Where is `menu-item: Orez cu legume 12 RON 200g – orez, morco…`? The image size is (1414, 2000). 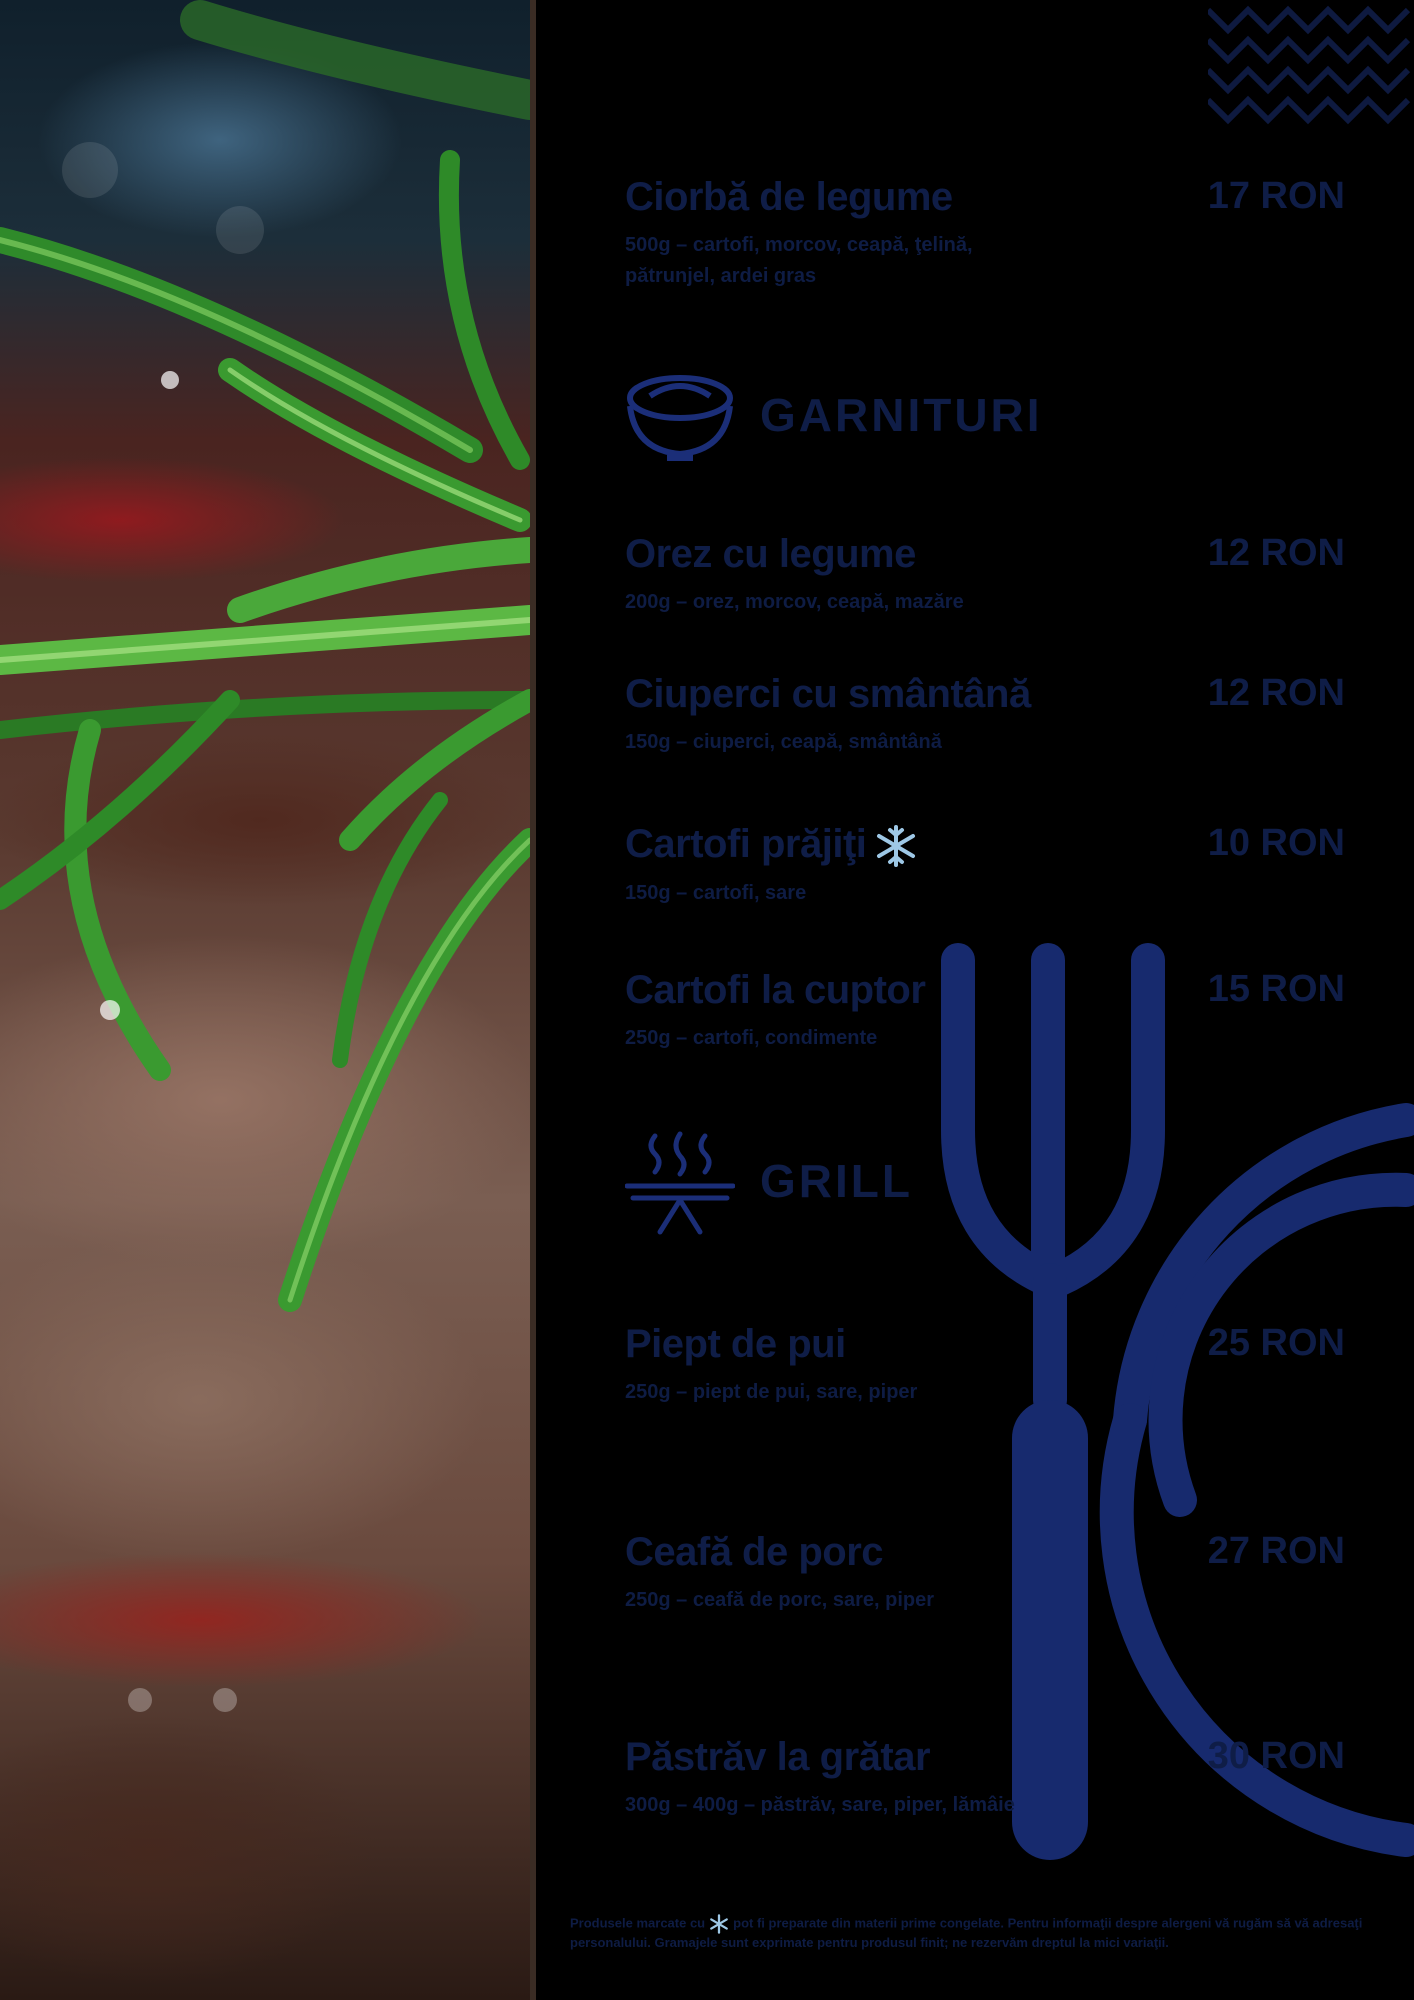 menu-item: Orez cu legume 12 RON 200g – orez, morco… is located at coordinates (985, 575).